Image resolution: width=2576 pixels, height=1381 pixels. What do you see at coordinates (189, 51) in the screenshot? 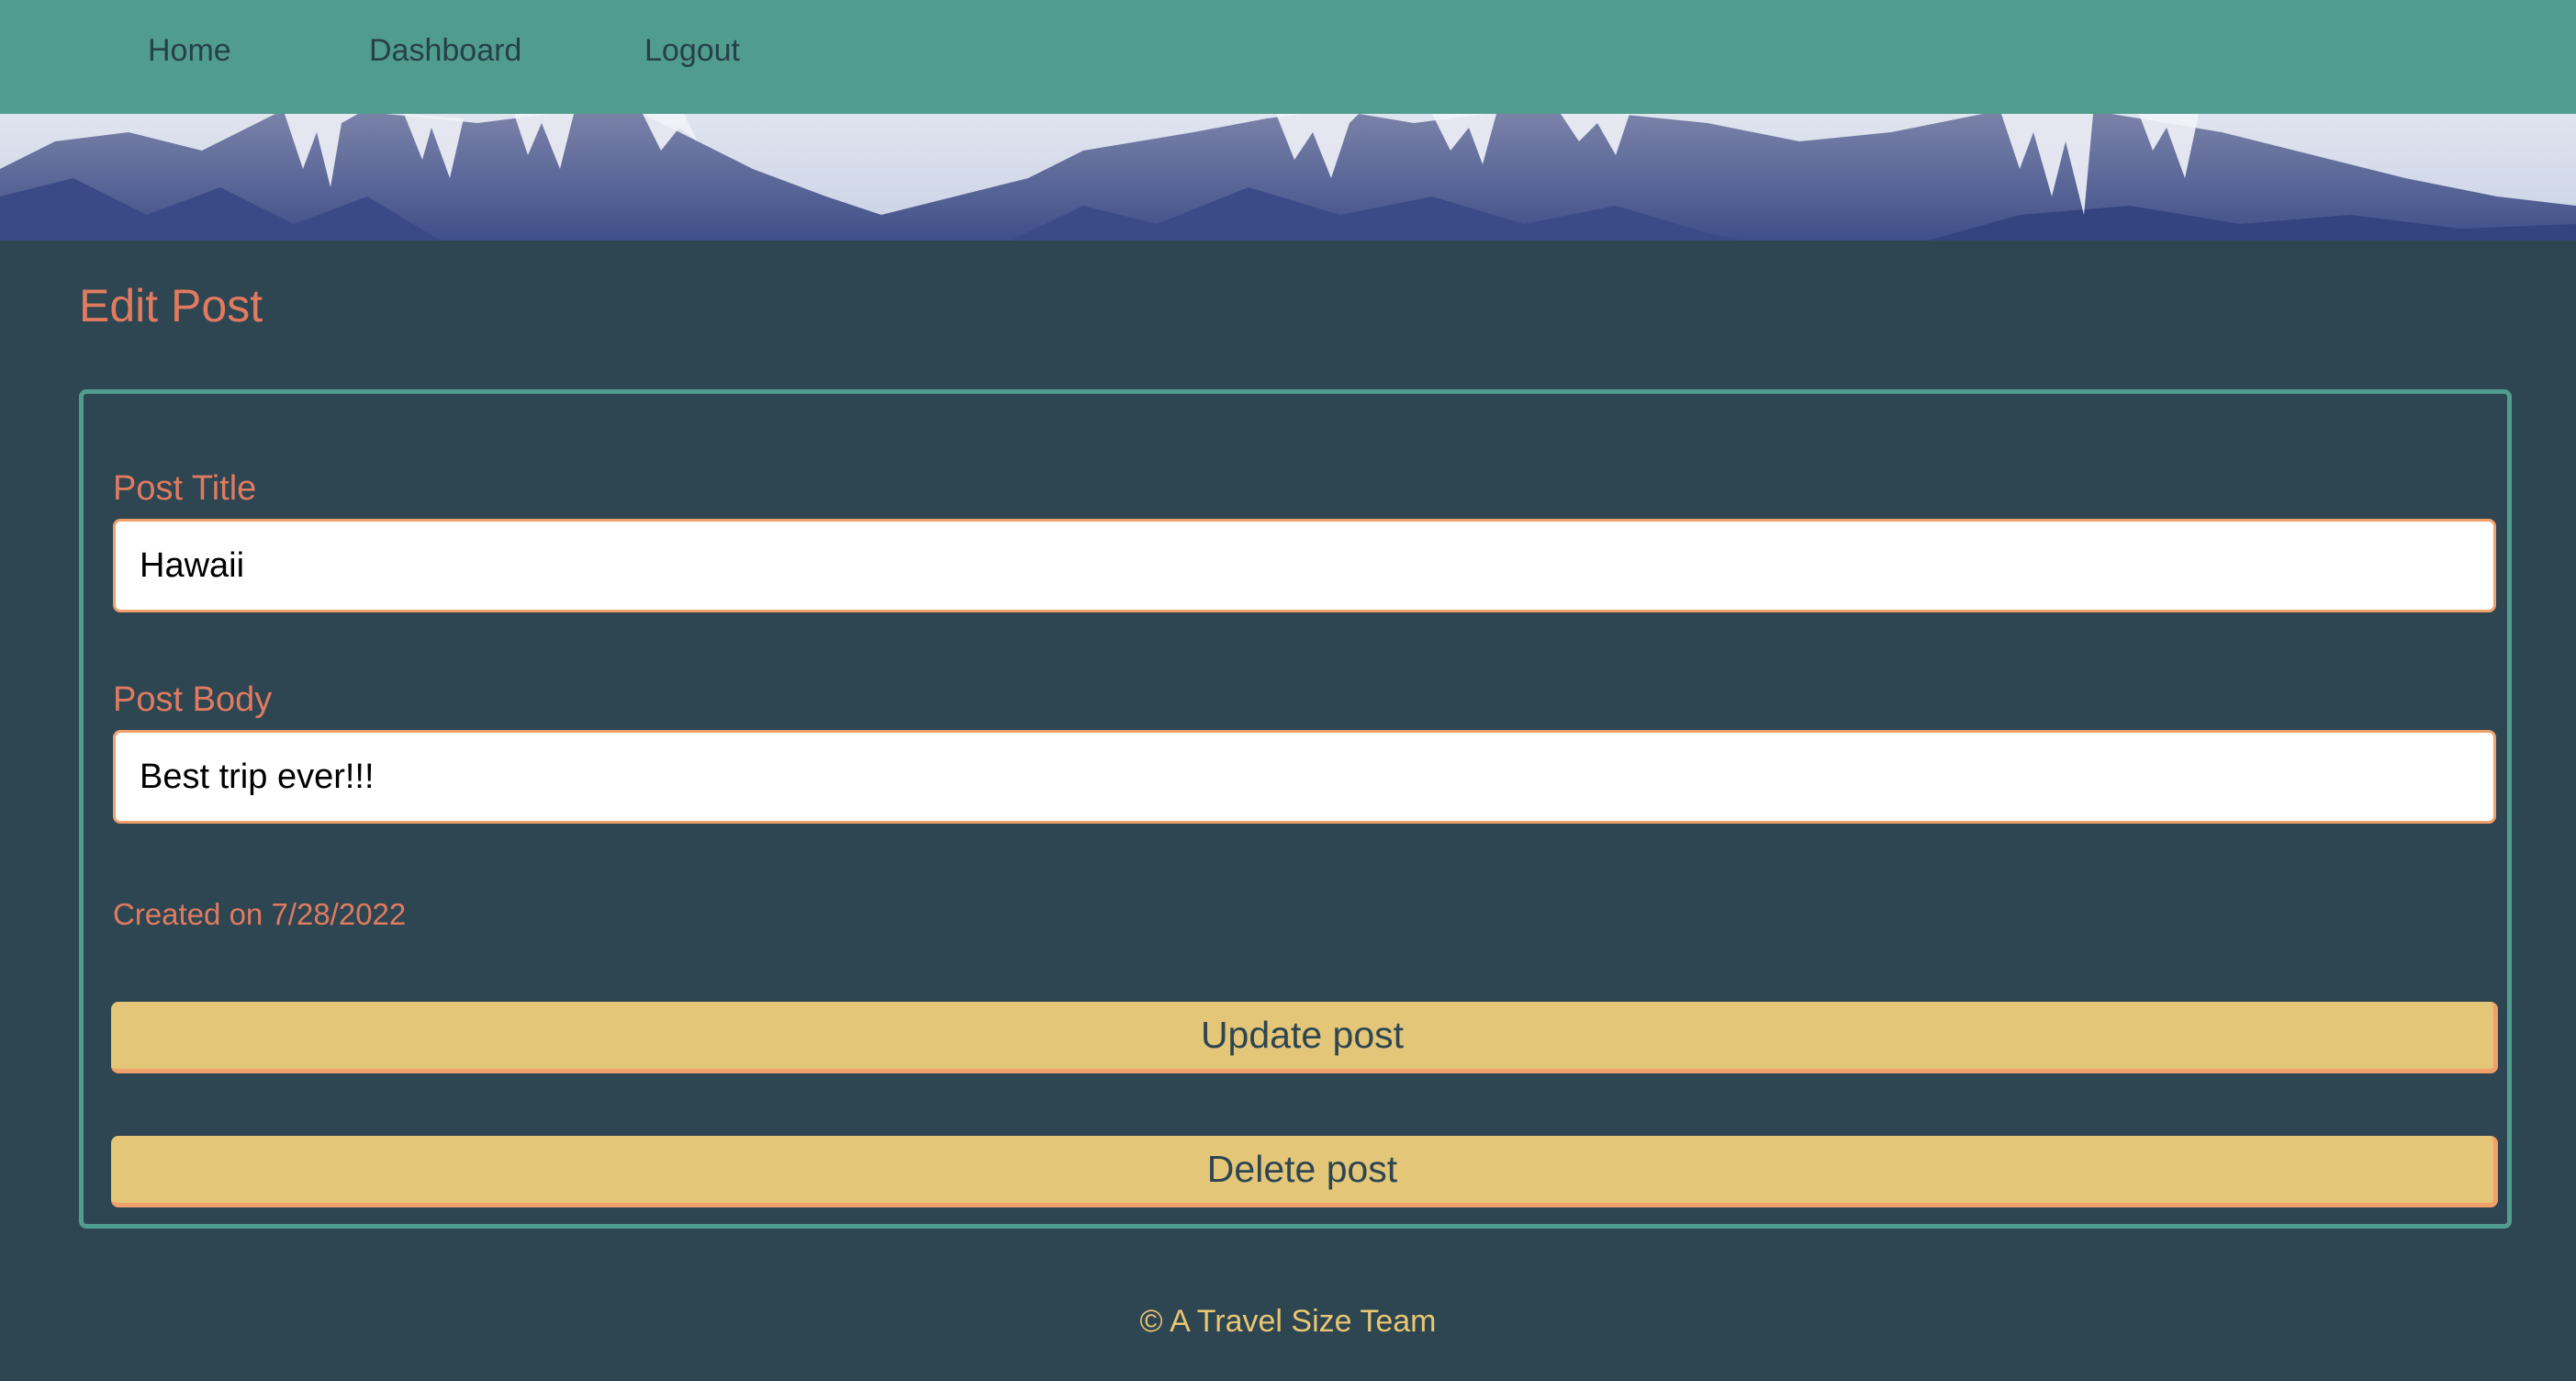
I see `nav-home-link: Home` at bounding box center [189, 51].